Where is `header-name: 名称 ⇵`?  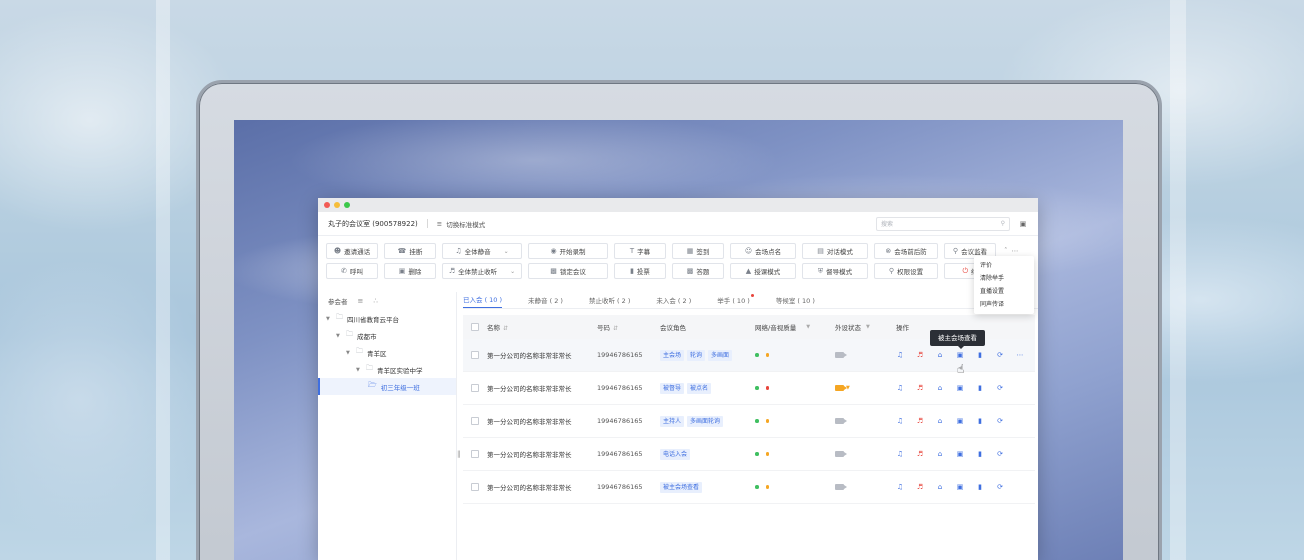
header-name: 名称 ⇵ is located at coordinates (542, 327).